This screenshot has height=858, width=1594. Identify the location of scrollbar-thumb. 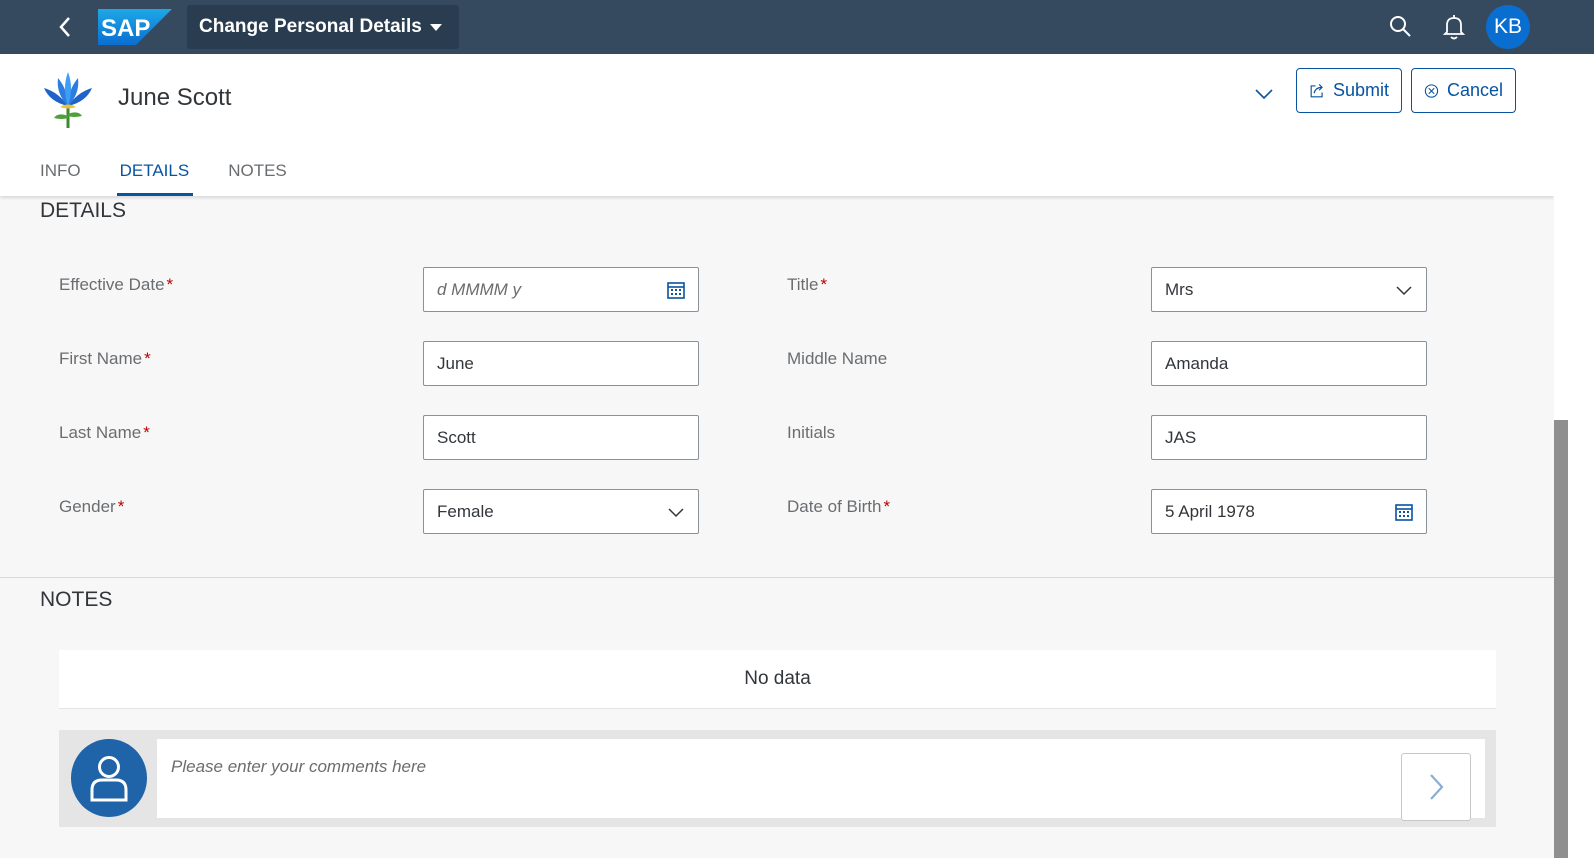
(1561, 639).